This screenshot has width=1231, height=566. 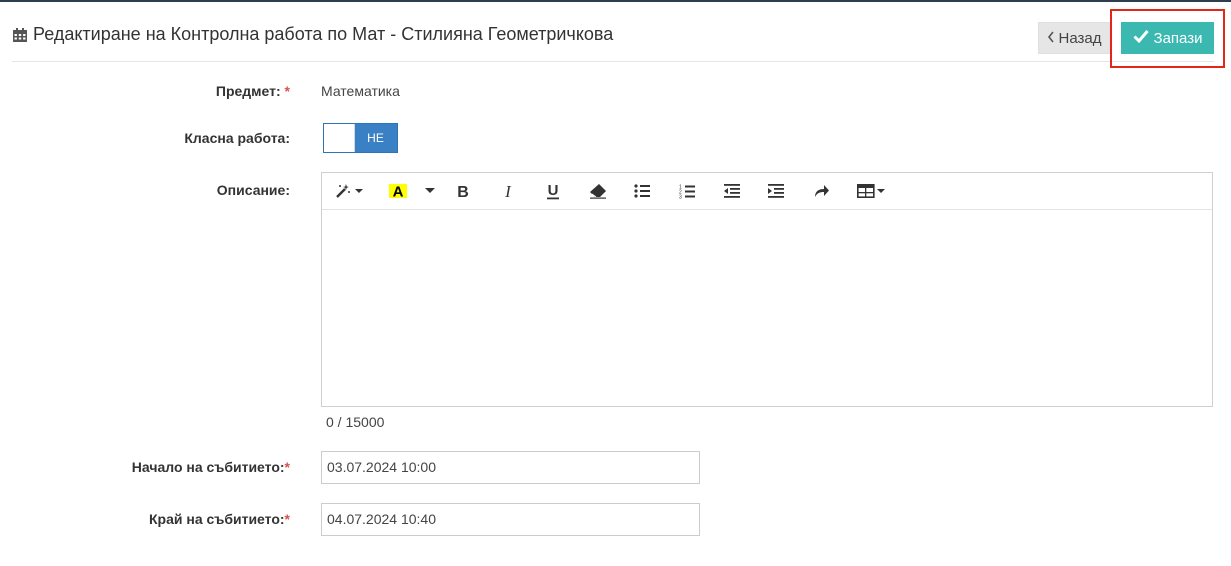 What do you see at coordinates (821, 191) in the screenshot?
I see `redo-icon` at bounding box center [821, 191].